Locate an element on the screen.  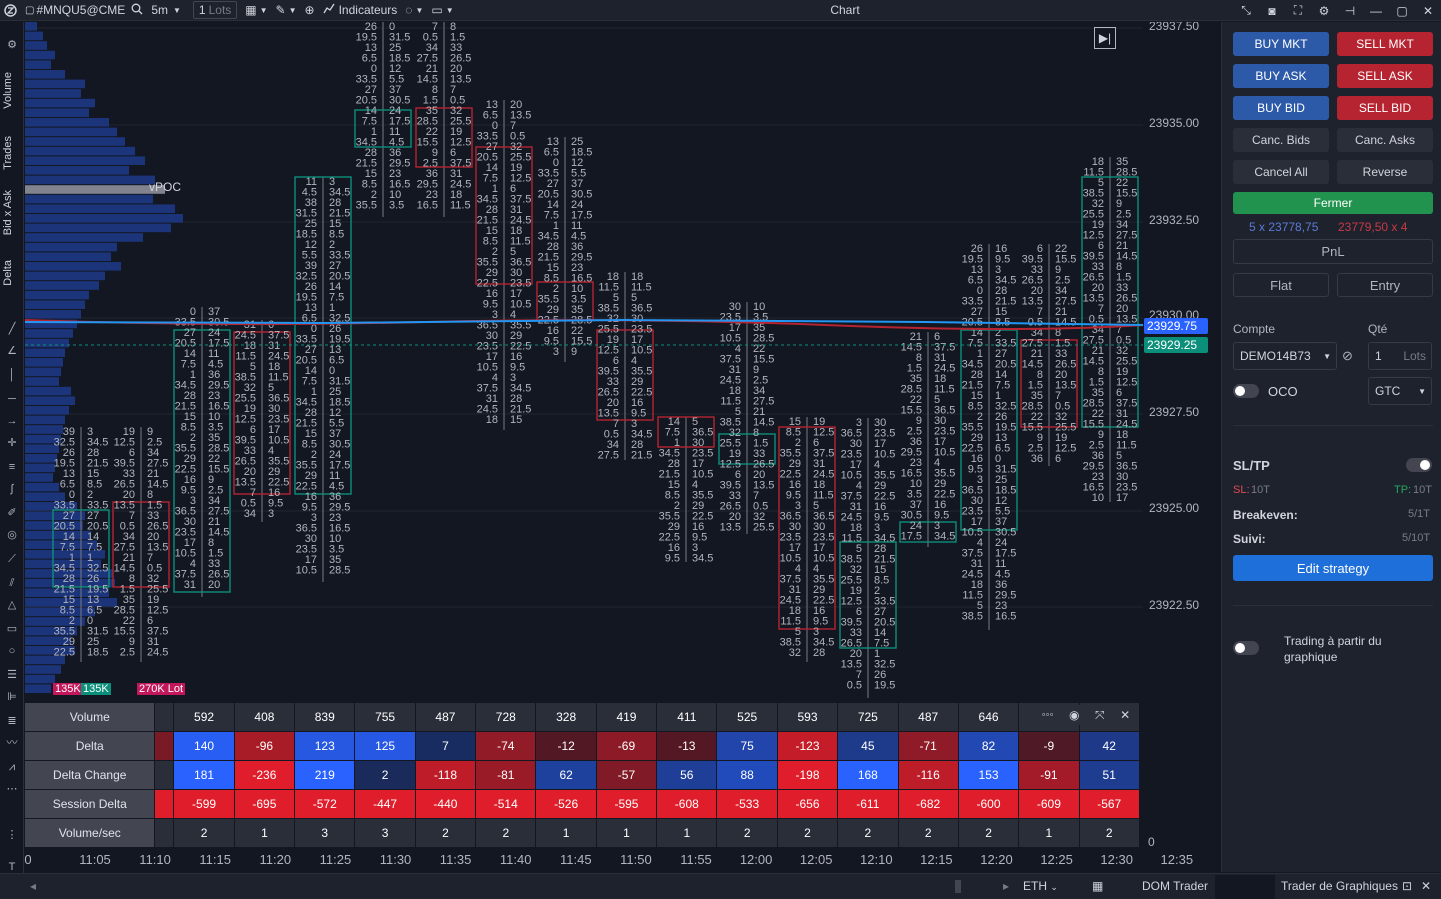
triangle-icon: △ is located at coordinates (12, 605).